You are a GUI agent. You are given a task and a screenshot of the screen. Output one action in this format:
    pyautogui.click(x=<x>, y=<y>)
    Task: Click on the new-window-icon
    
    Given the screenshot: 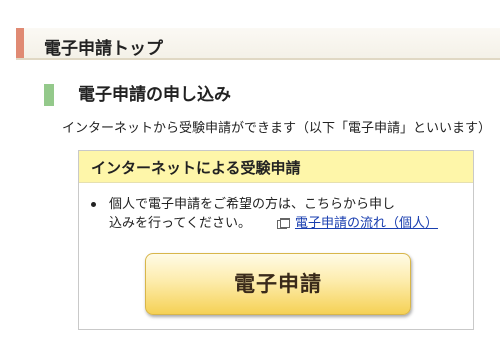 What is the action you would take?
    pyautogui.click(x=283, y=223)
    